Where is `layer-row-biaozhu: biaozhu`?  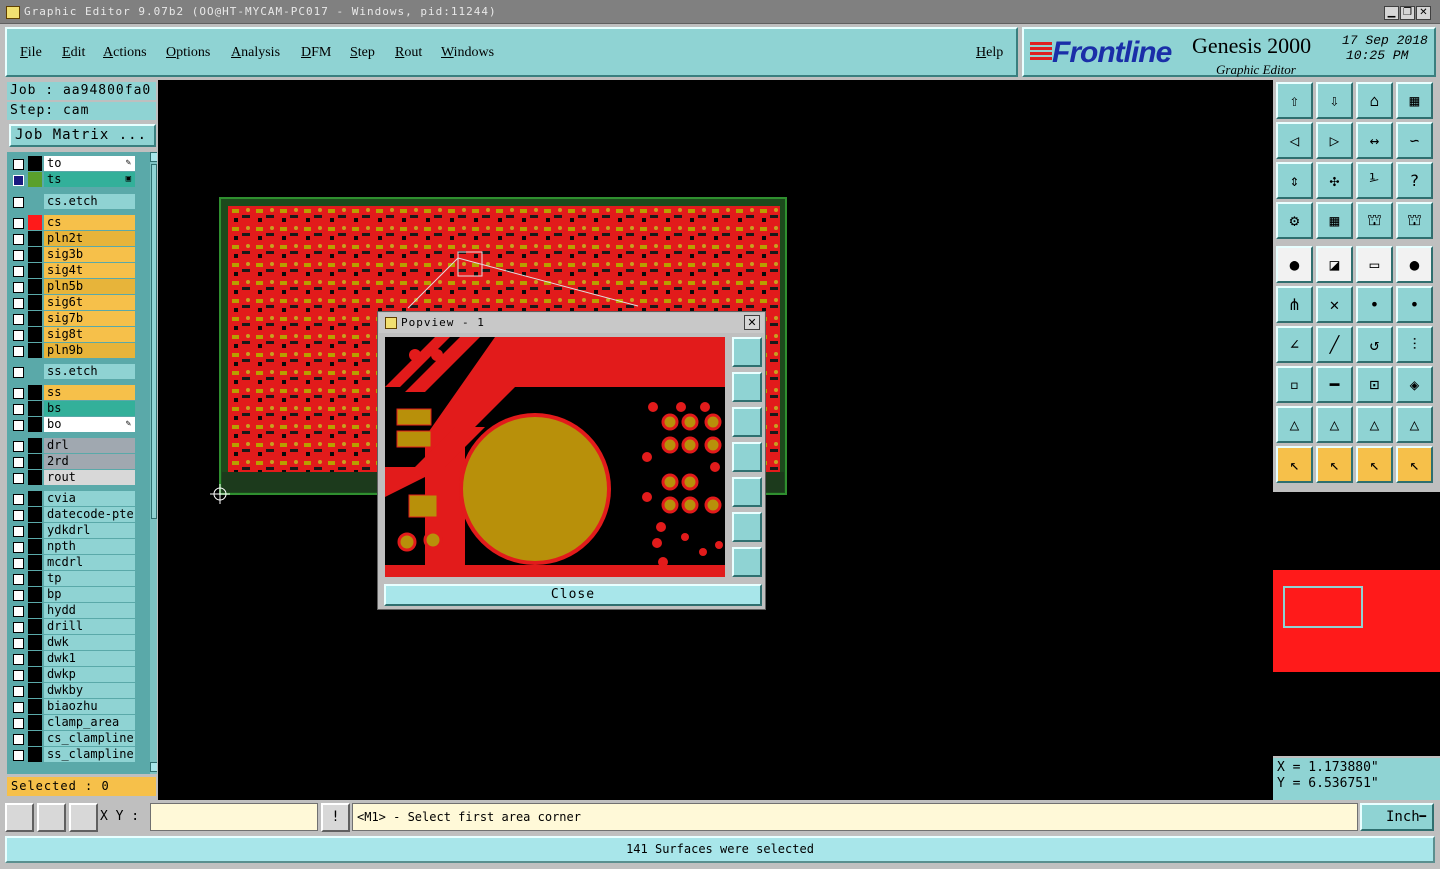 layer-row-biaozhu: biaozhu is located at coordinates (72, 707).